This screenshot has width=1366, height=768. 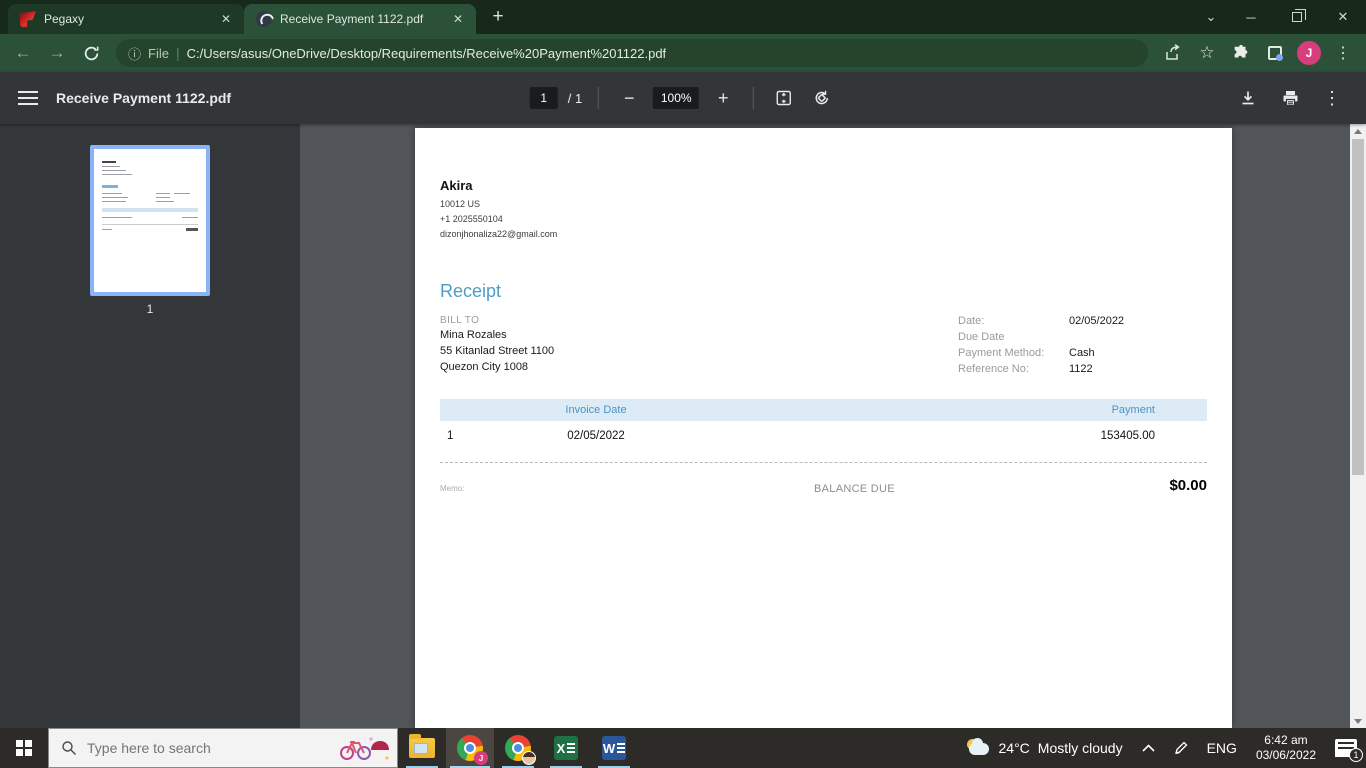 What do you see at coordinates (150, 309) in the screenshot?
I see `thumbnail-page-number: 1` at bounding box center [150, 309].